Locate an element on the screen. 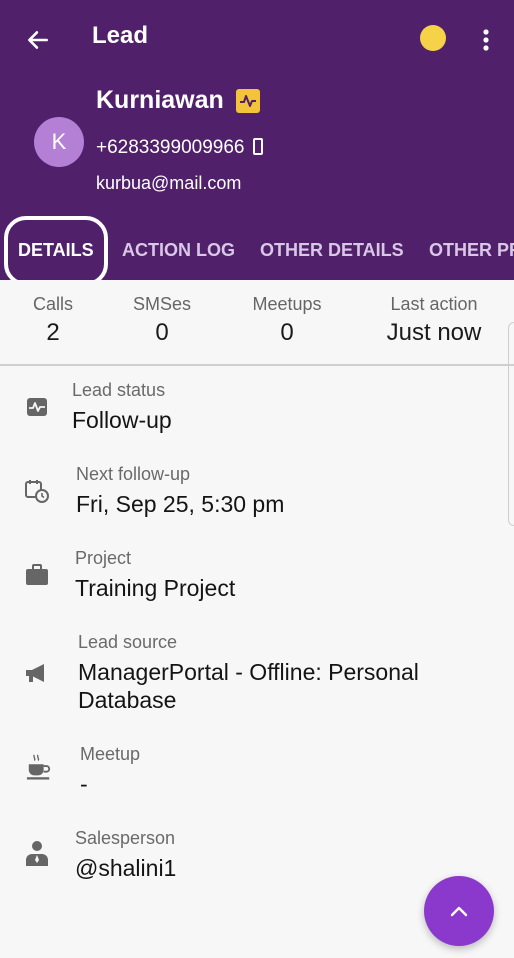  arrow-left-icon is located at coordinates (38, 40).